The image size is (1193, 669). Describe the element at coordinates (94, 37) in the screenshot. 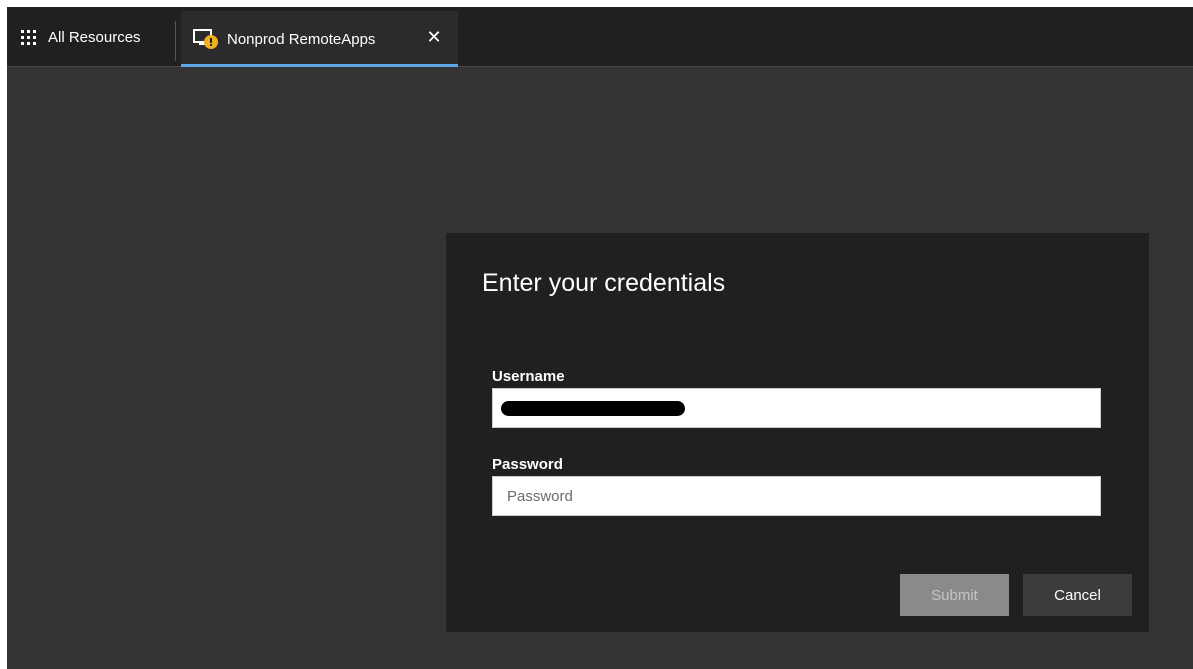

I see `all-resources-label: All Resources` at that location.